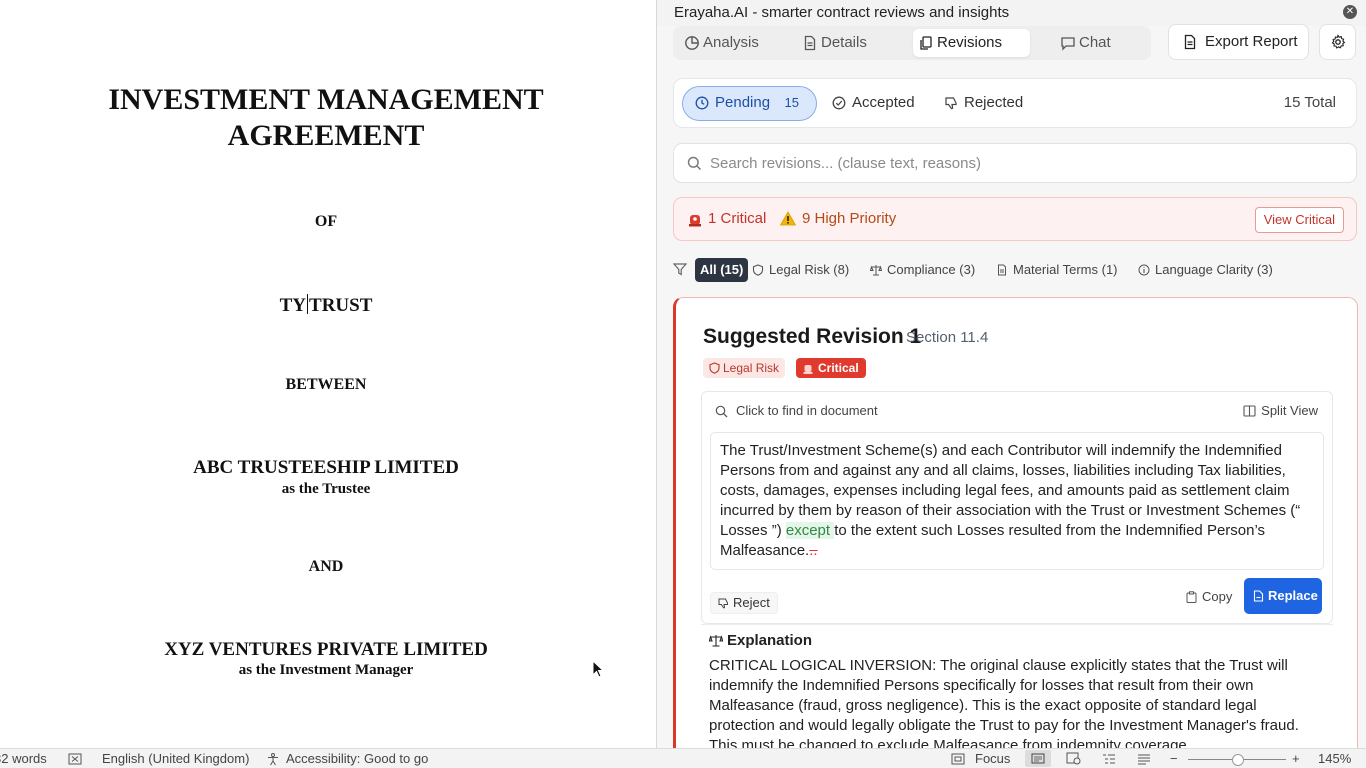 The height and width of the screenshot is (768, 1366). Describe the element at coordinates (680, 269) in the screenshot. I see `filter-icon` at that location.